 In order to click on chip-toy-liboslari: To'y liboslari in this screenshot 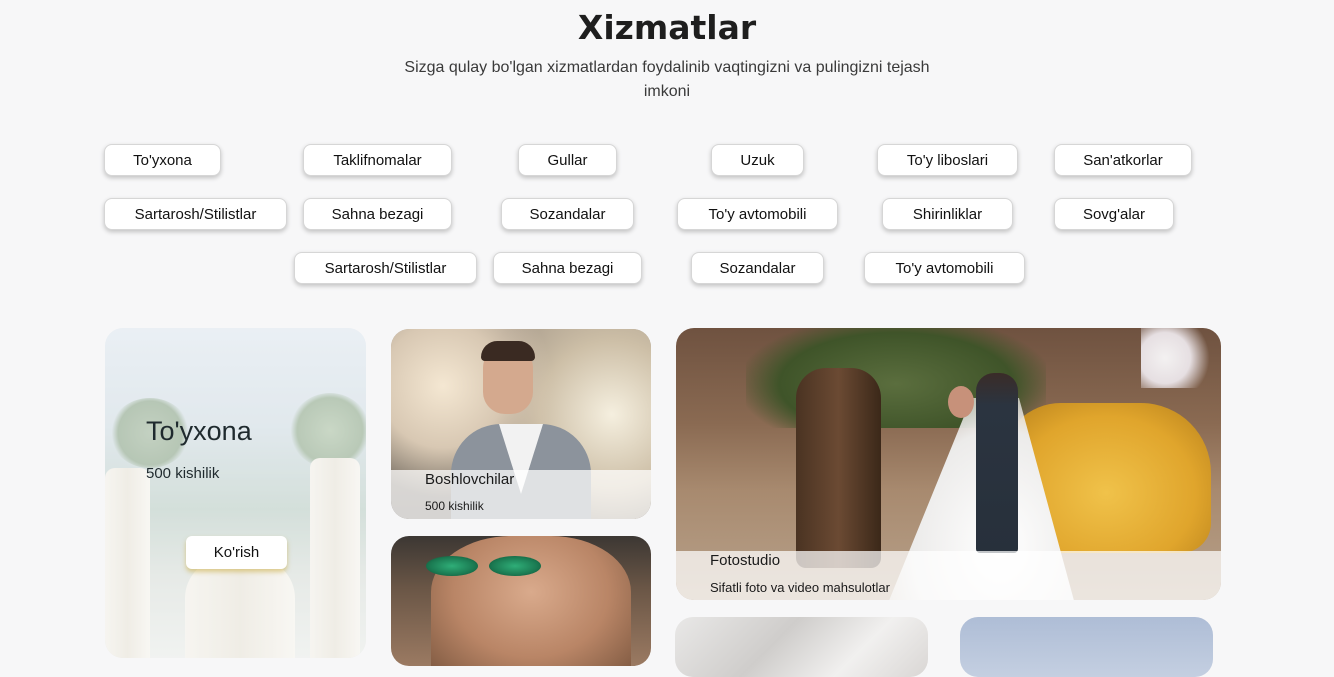, I will do `click(947, 160)`.